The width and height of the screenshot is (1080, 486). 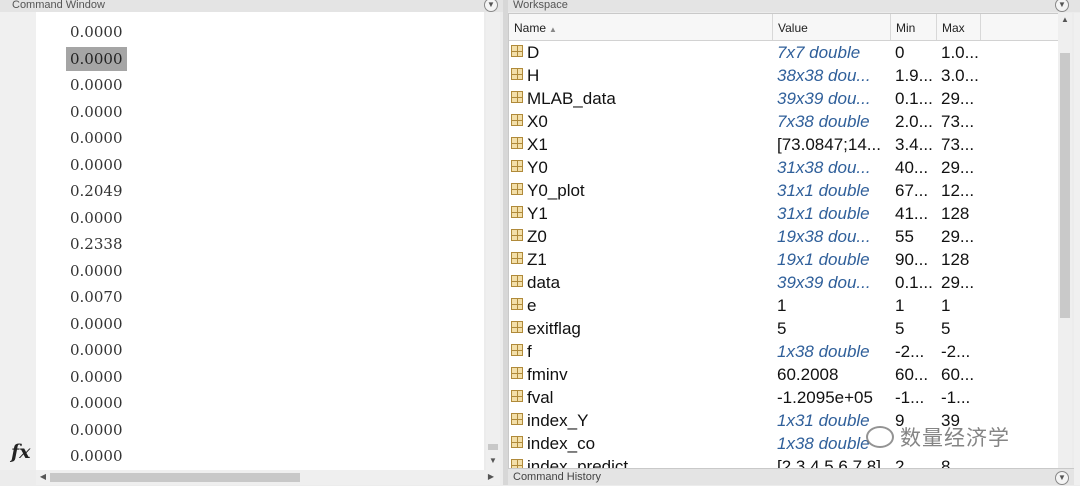 I want to click on scroll-up-arrow-icon: ▲, so click(x=1065, y=19).